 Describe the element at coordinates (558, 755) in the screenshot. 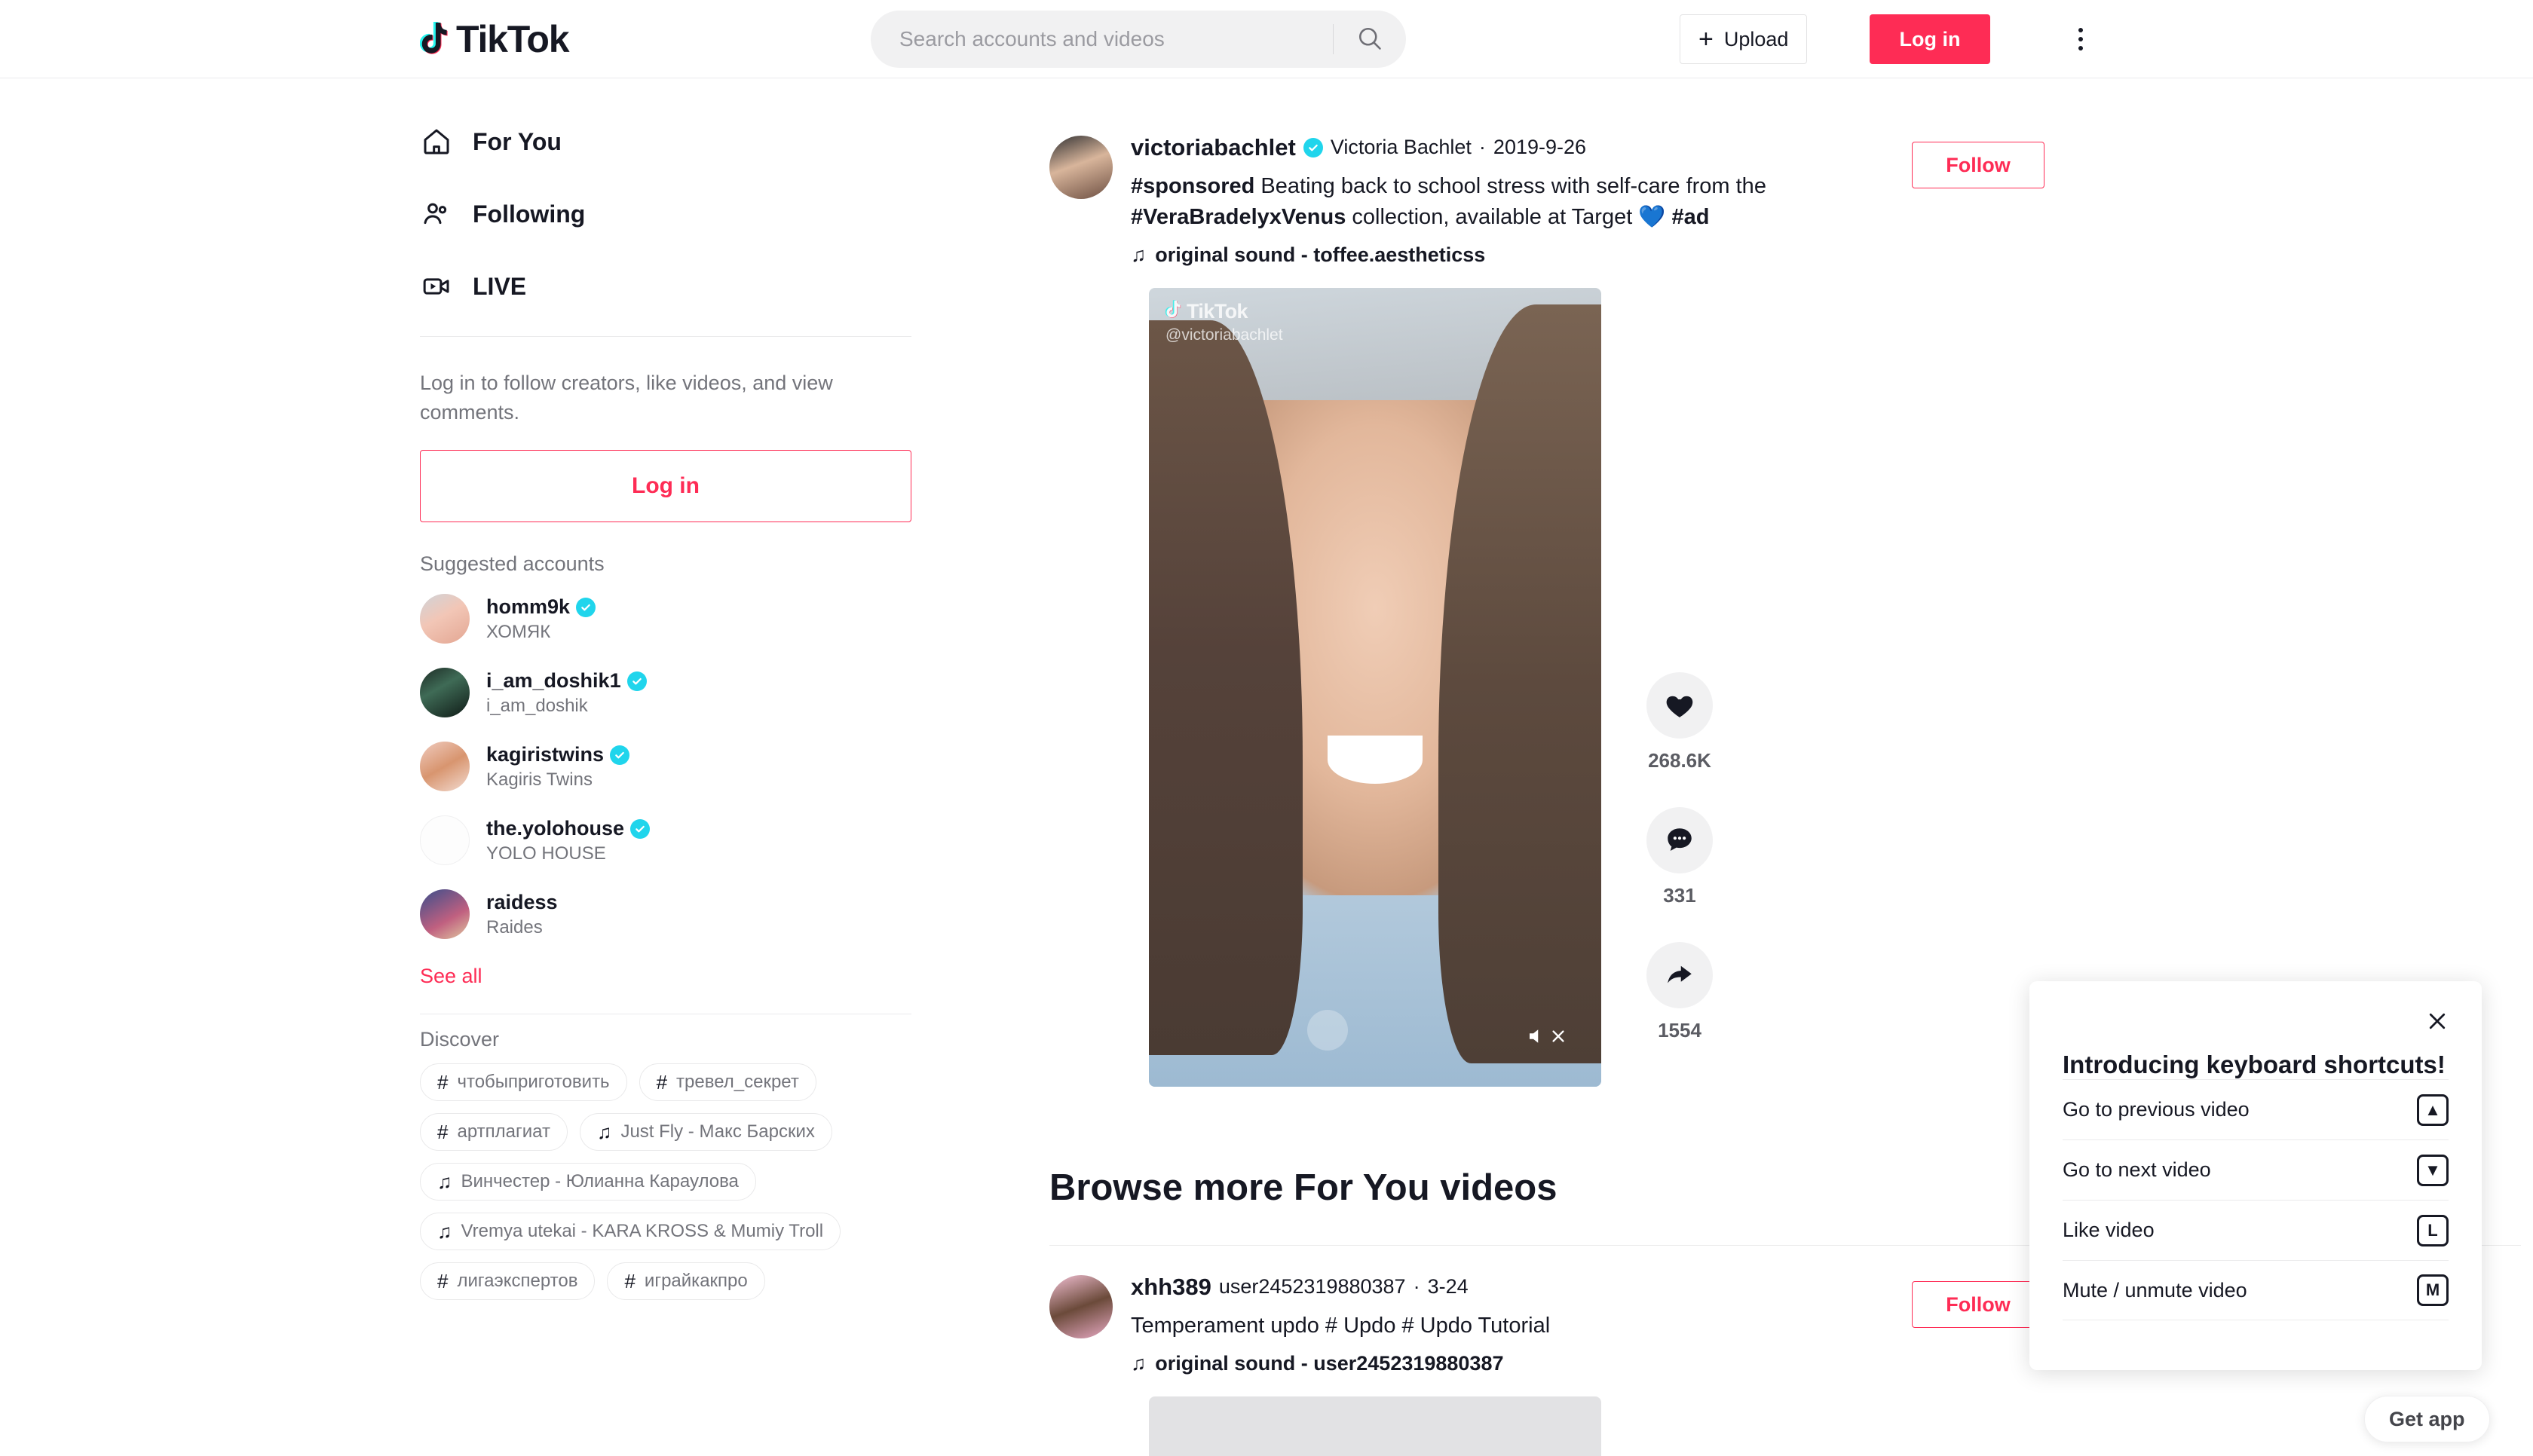

I see `account-username: kagiristwins` at that location.